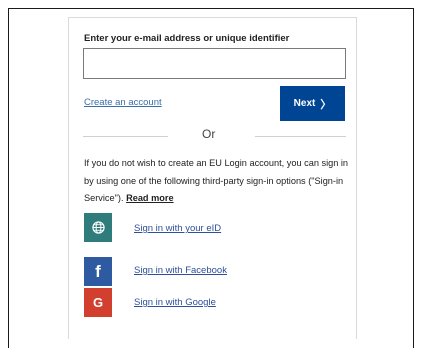 Image resolution: width=425 pixels, height=348 pixels. I want to click on globe-icon, so click(98, 227).